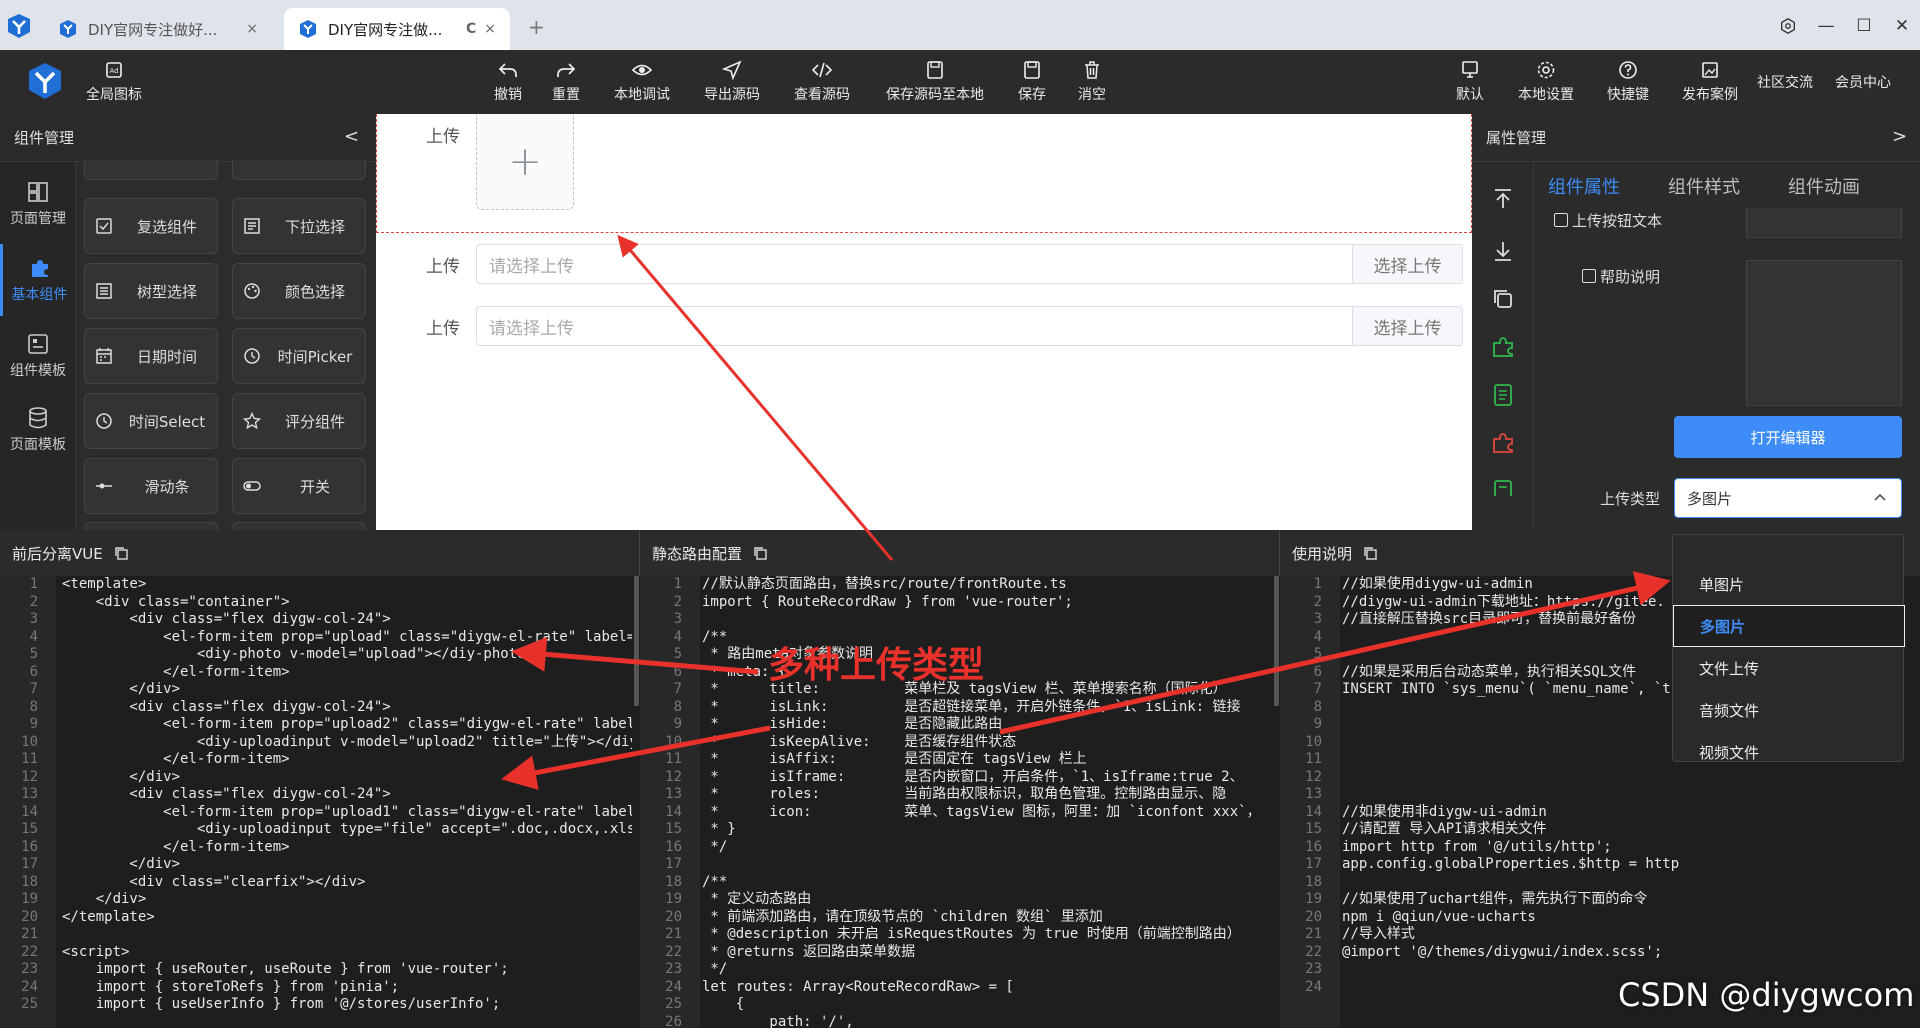  I want to click on arrow-to-photo-upload, so click(755, 397).